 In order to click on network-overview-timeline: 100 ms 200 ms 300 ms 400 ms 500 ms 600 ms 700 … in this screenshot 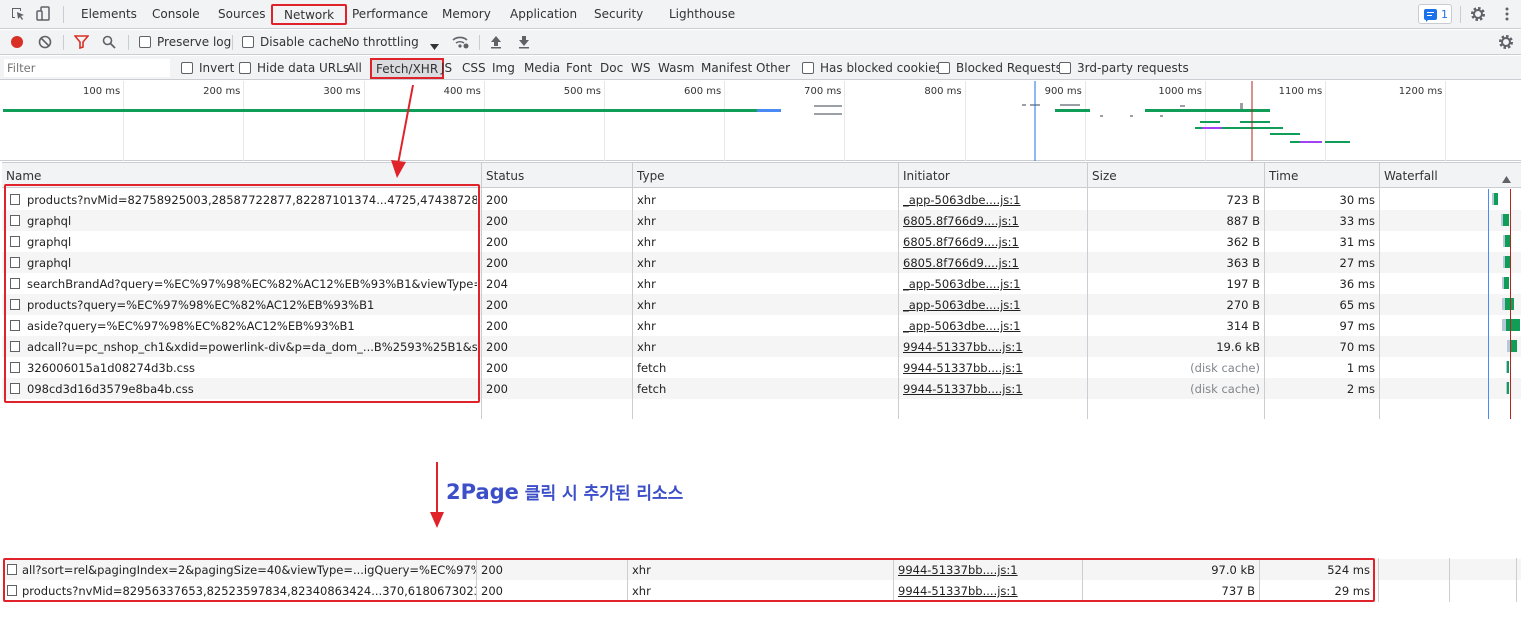, I will do `click(760, 121)`.